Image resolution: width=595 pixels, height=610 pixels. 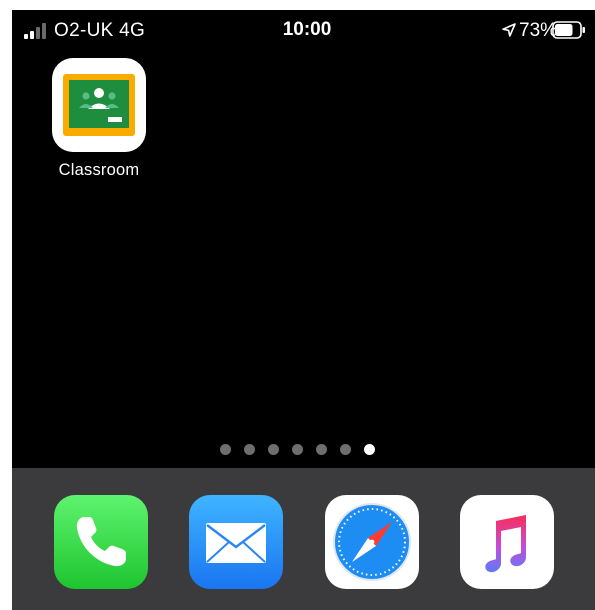 I want to click on safari-compass-icon, so click(x=372, y=542).